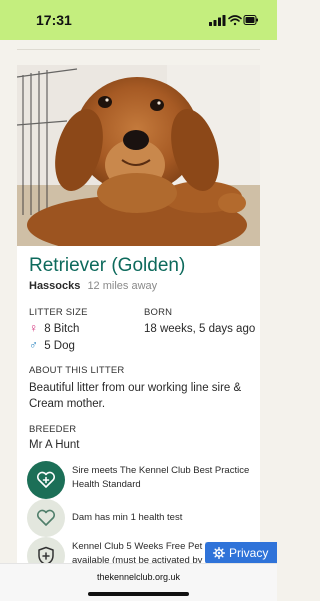 Image resolution: width=320 pixels, height=601 pixels. What do you see at coordinates (249, 553) in the screenshot?
I see `privacy-label: Privacy` at bounding box center [249, 553].